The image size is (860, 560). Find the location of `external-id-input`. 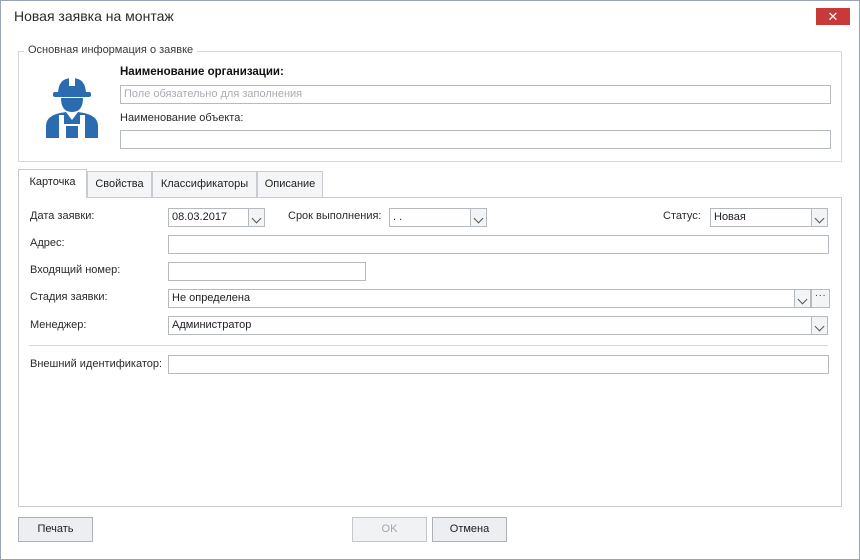

external-id-input is located at coordinates (498, 364).